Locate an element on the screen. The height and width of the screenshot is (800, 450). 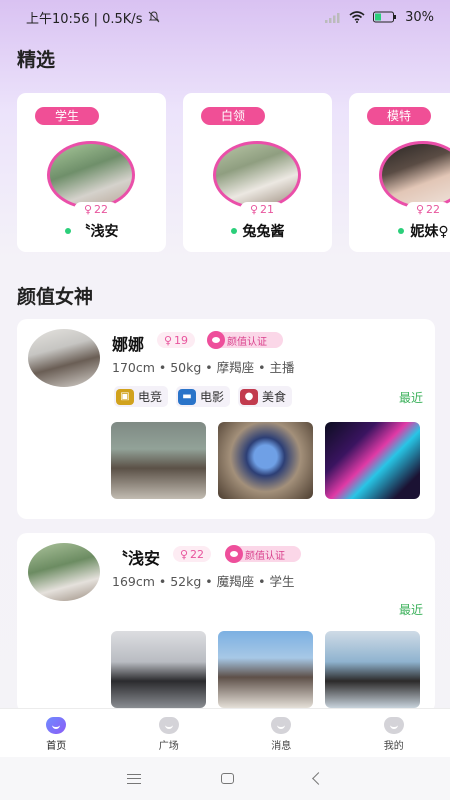
featured-card: 模特 ♀ 22 妮妹♀ is located at coordinates (399, 172).